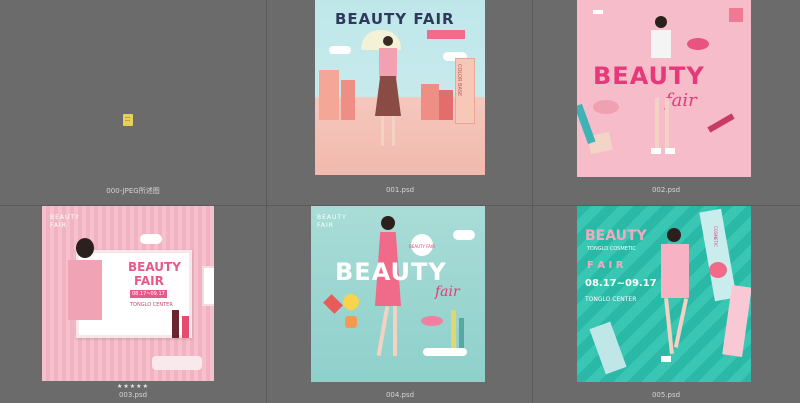 Image resolution: width=800 pixels, height=403 pixels. What do you see at coordinates (715, 236) in the screenshot?
I see `tube-label: COSMETIC` at bounding box center [715, 236].